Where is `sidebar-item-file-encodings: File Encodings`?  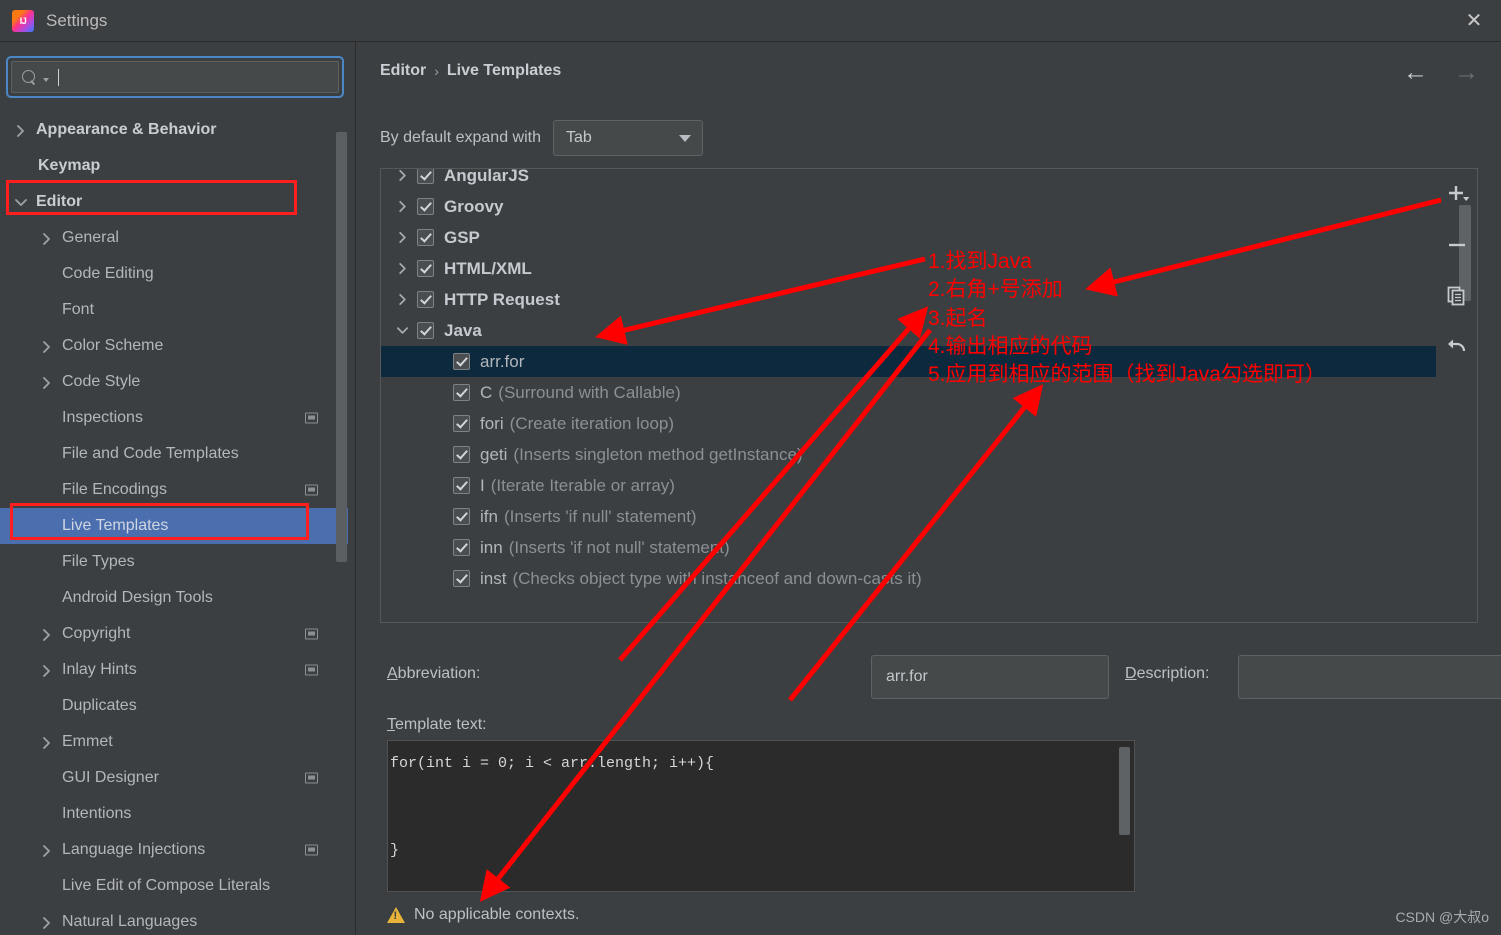 sidebar-item-file-encodings: File Encodings is located at coordinates (174, 490).